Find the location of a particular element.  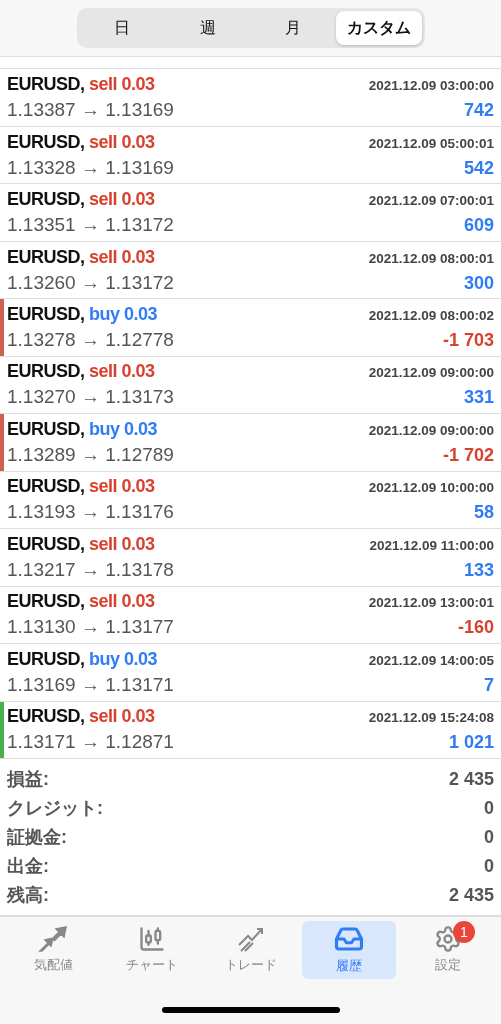

deal-prices: 1.13328 → 1.13169 is located at coordinates (90, 167).